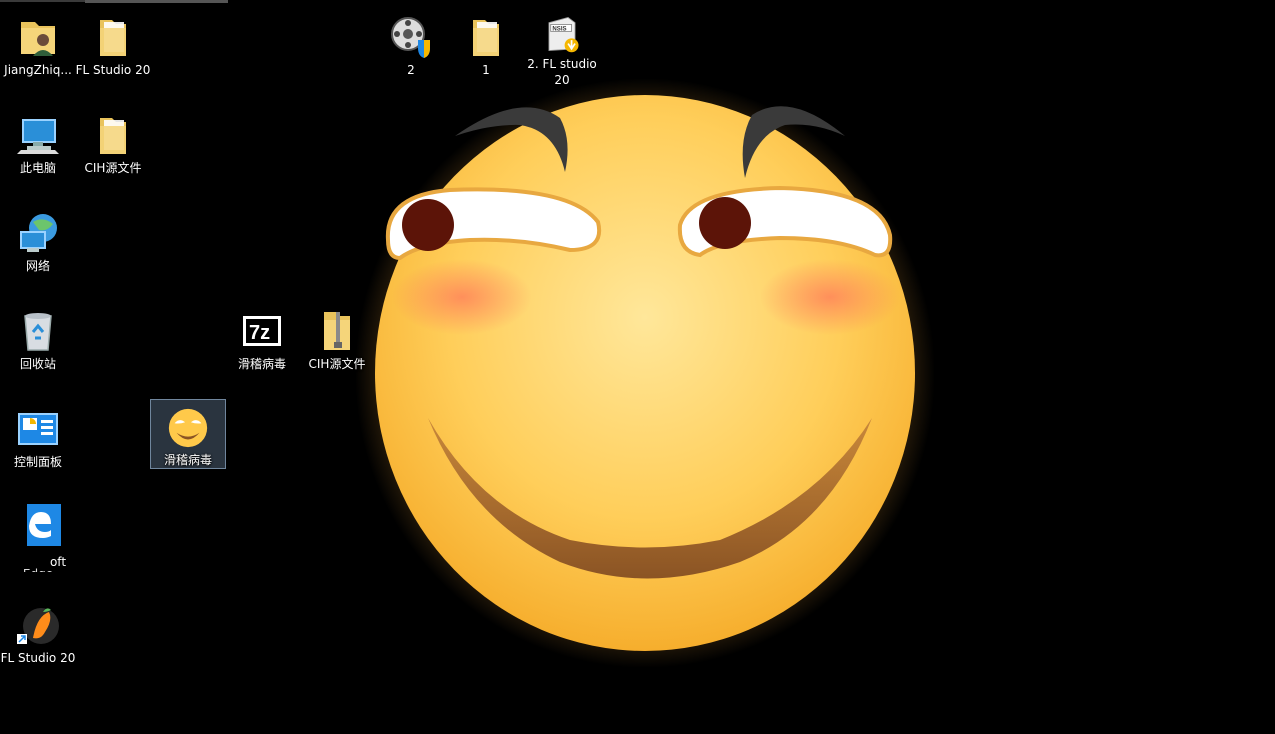 This screenshot has height=734, width=1275. I want to click on left-blush, so click(462, 297).